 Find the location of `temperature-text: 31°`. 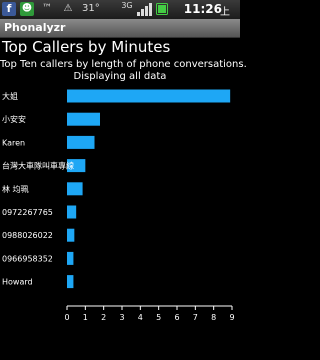

temperature-text: 31° is located at coordinates (91, 8).